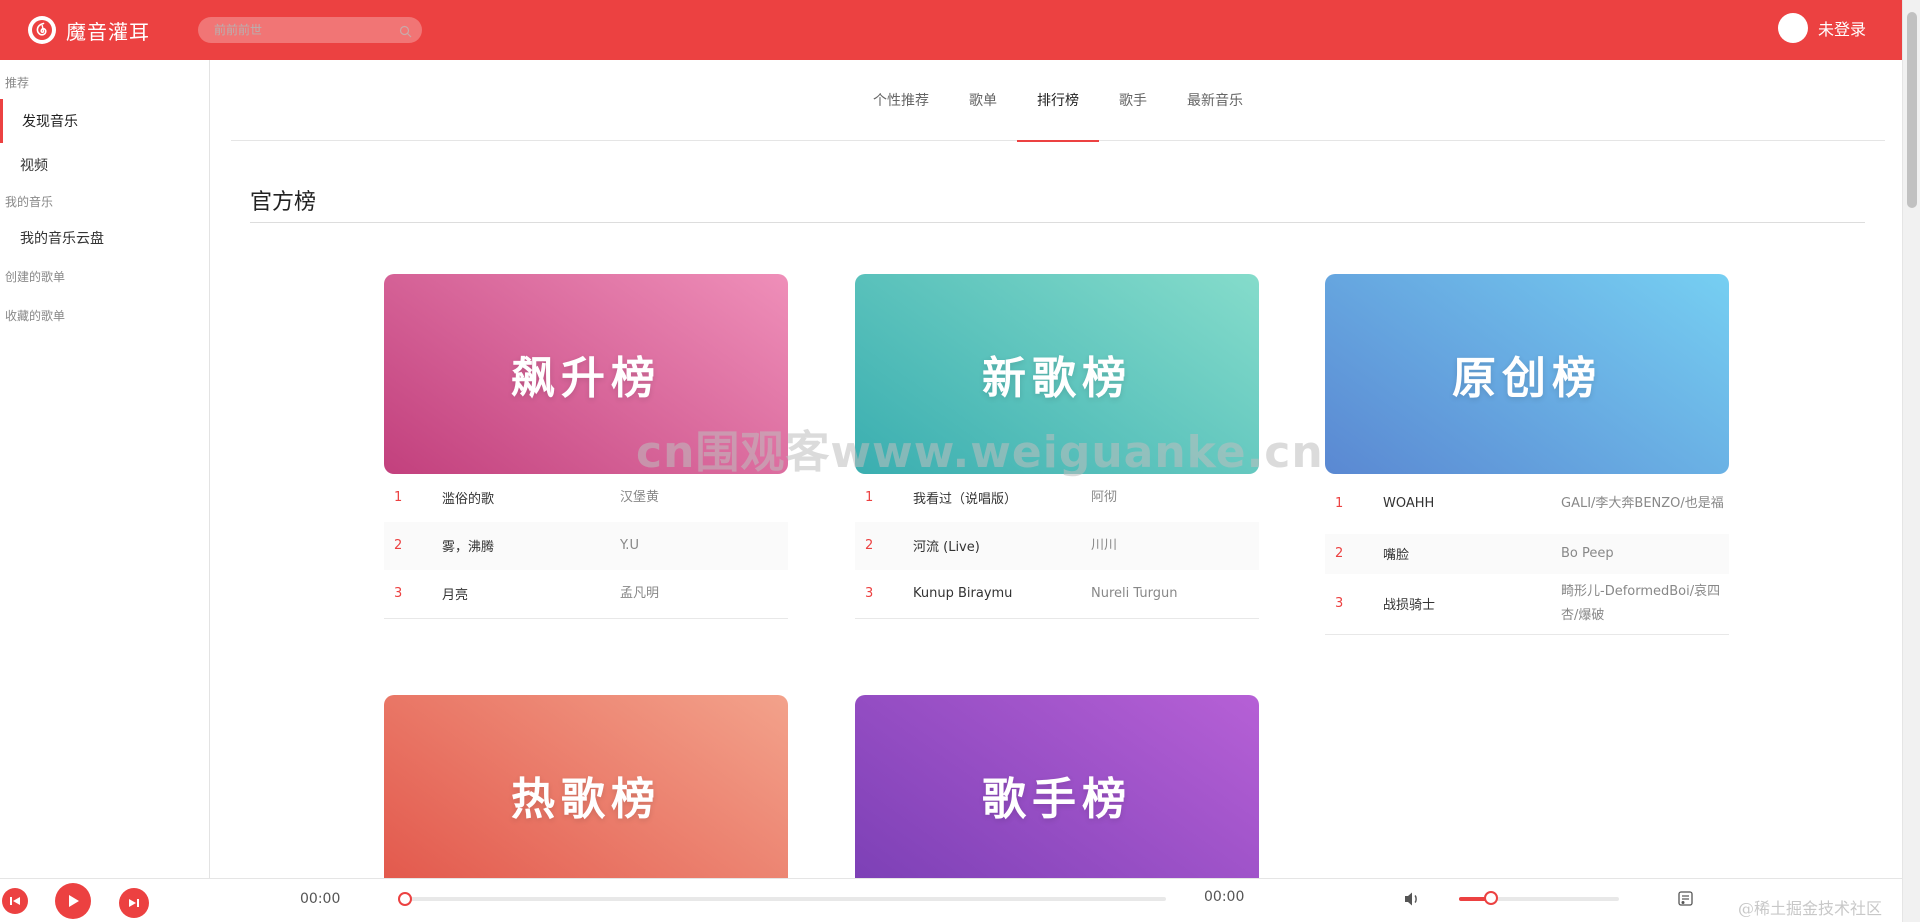 This screenshot has width=1920, height=922. Describe the element at coordinates (1175, 546) in the screenshot. I see `track-artist: 川川` at that location.